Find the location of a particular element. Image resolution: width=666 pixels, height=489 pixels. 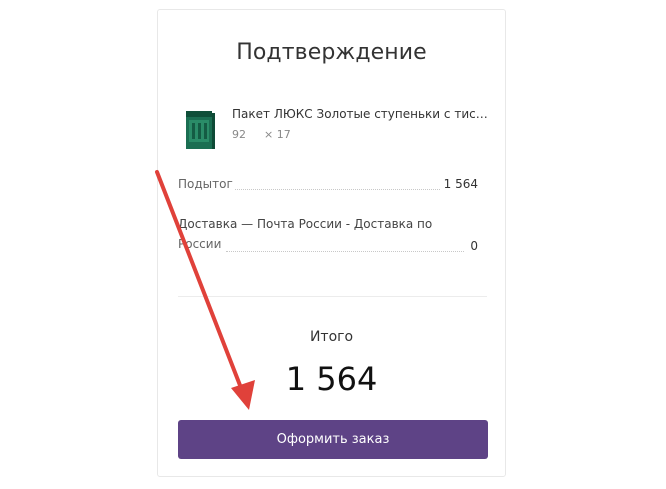

subtotal-leader is located at coordinates (337, 189).